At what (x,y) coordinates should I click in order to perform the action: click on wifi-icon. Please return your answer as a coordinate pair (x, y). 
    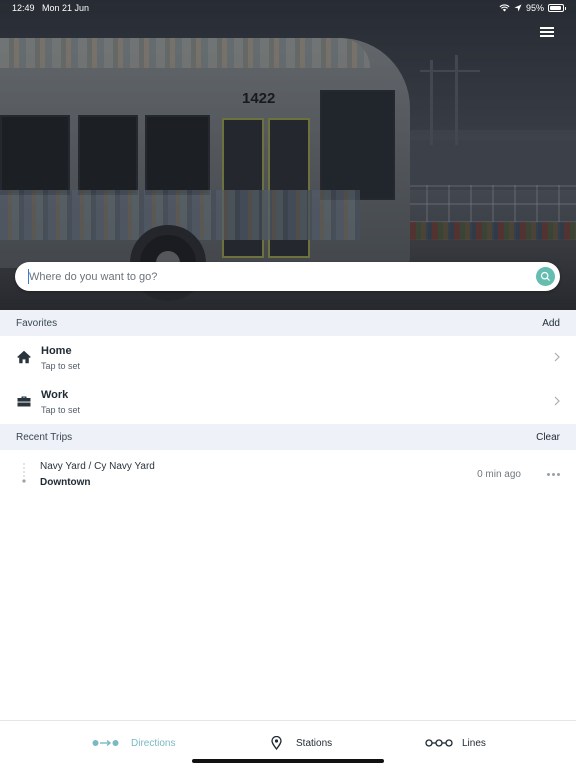
    Looking at the image, I should click on (504, 8).